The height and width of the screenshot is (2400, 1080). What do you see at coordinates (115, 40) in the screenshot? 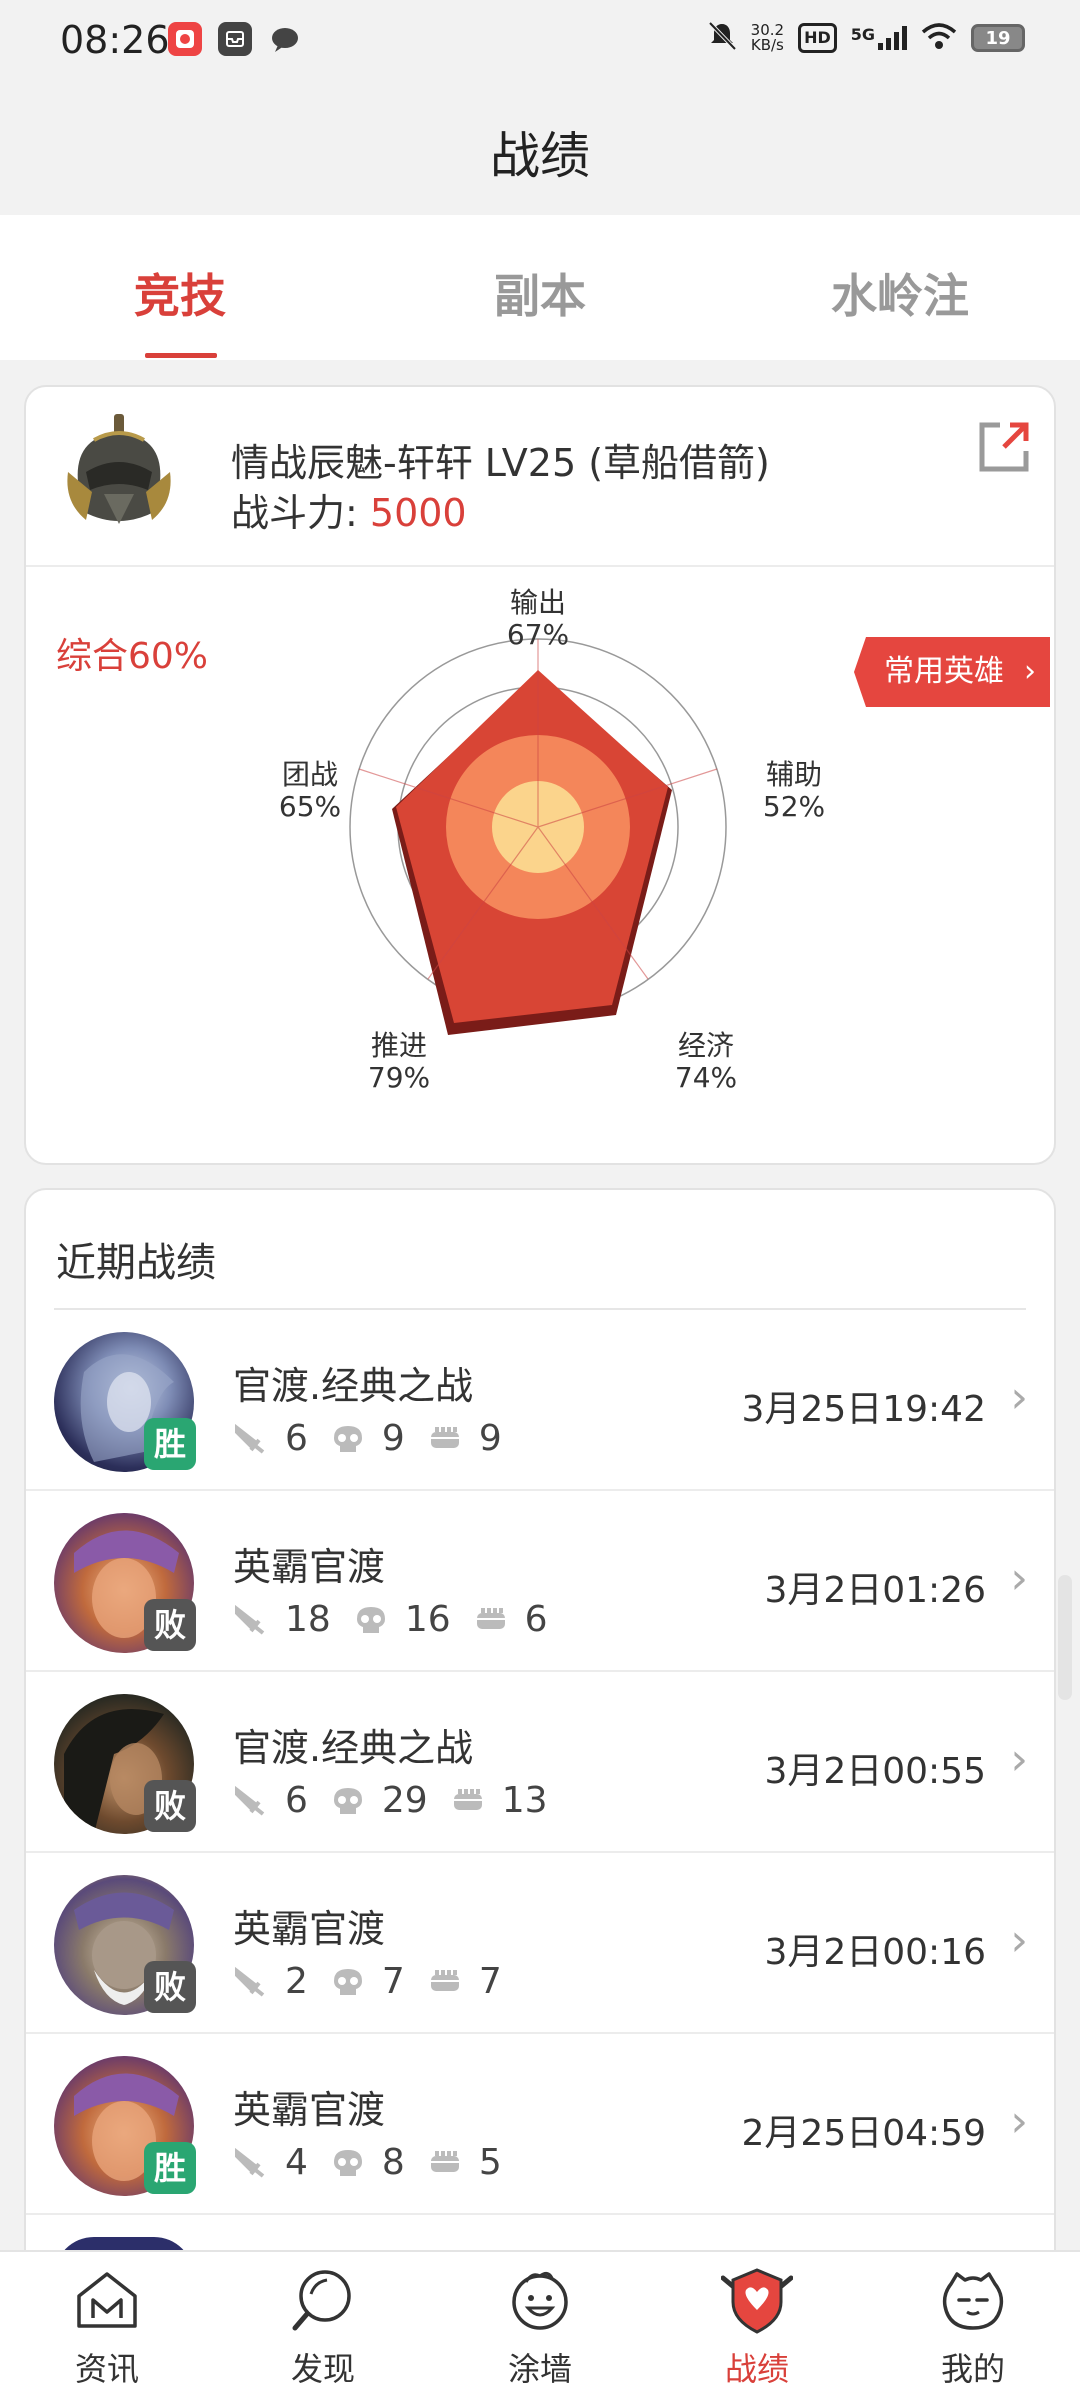
I see `status-time: 08:26` at bounding box center [115, 40].